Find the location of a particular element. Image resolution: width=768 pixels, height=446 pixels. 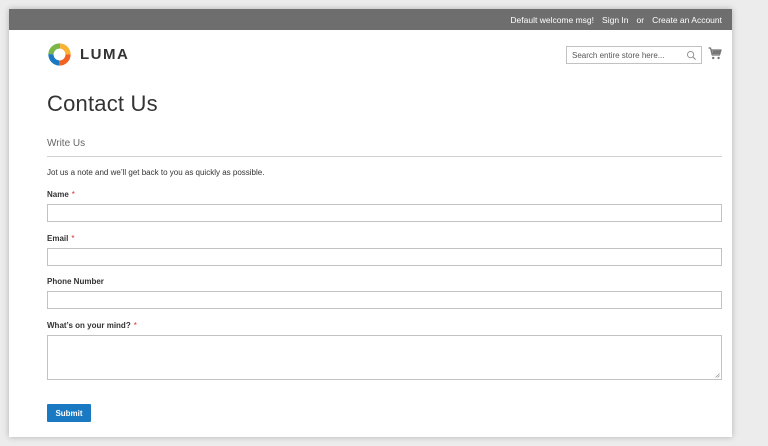

phone-field is located at coordinates (384, 300).